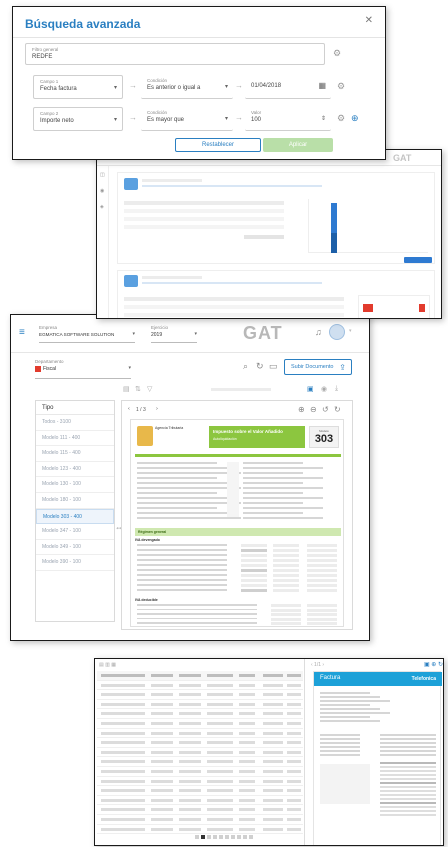 The height and width of the screenshot is (847, 448). Describe the element at coordinates (313, 409) in the screenshot. I see `zoom-out-icon: ⊖` at that location.